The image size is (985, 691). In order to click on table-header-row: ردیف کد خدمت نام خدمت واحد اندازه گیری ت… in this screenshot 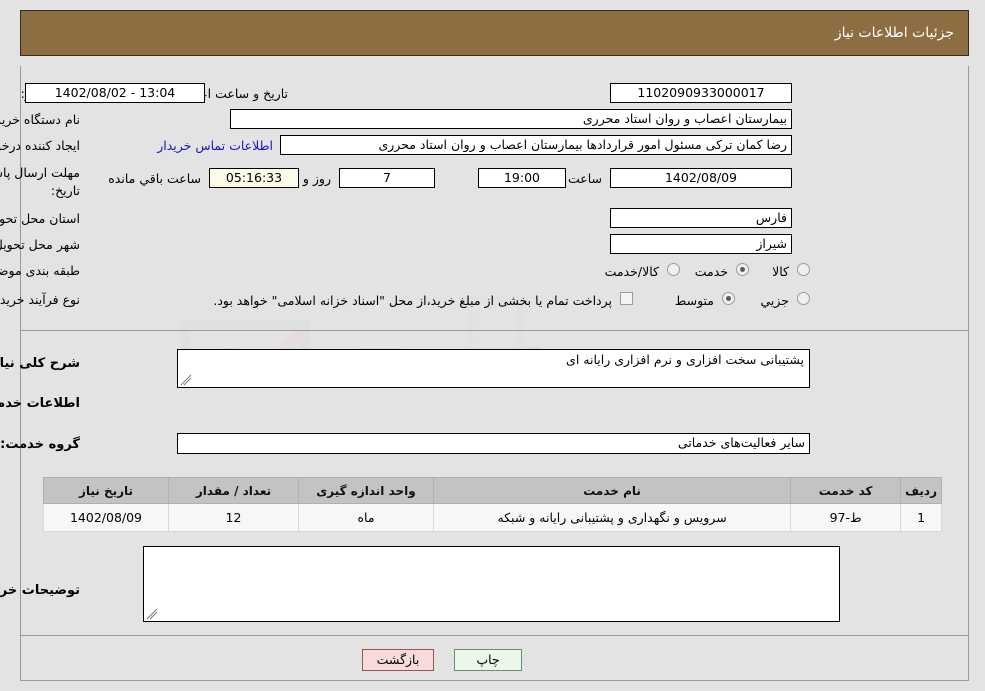, I will do `click(492, 490)`.